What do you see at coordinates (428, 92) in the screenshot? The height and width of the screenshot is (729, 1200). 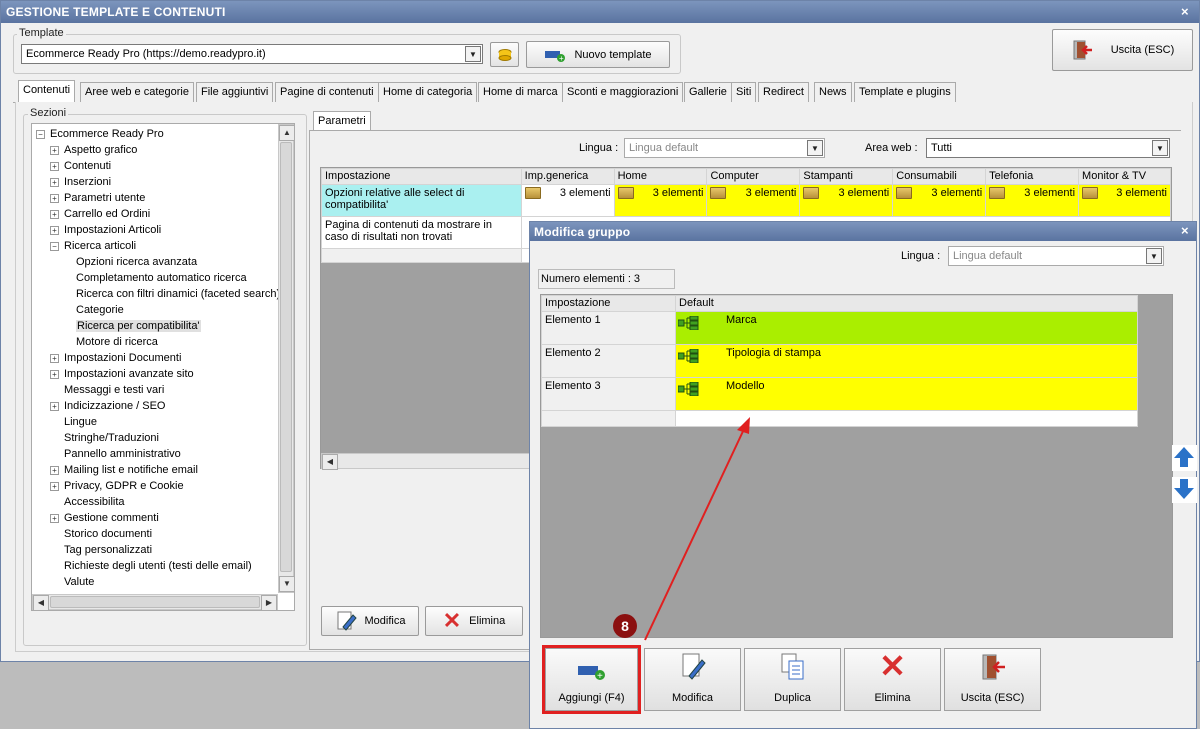 I see `tab-home-di-categoria: Home di categoria` at bounding box center [428, 92].